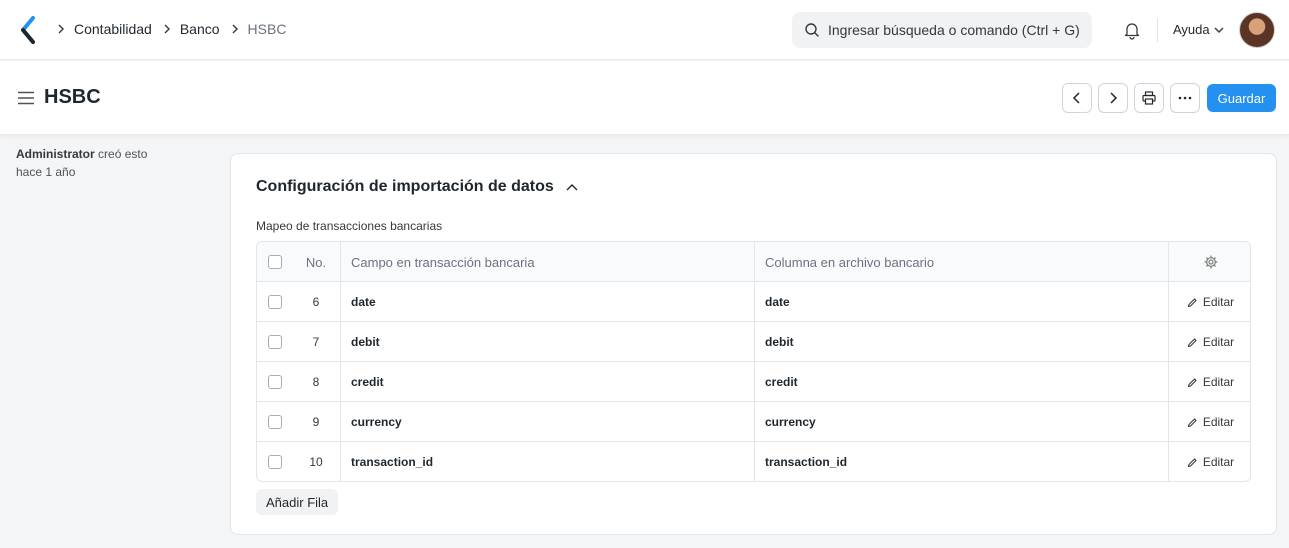  I want to click on row-column: debit, so click(961, 342).